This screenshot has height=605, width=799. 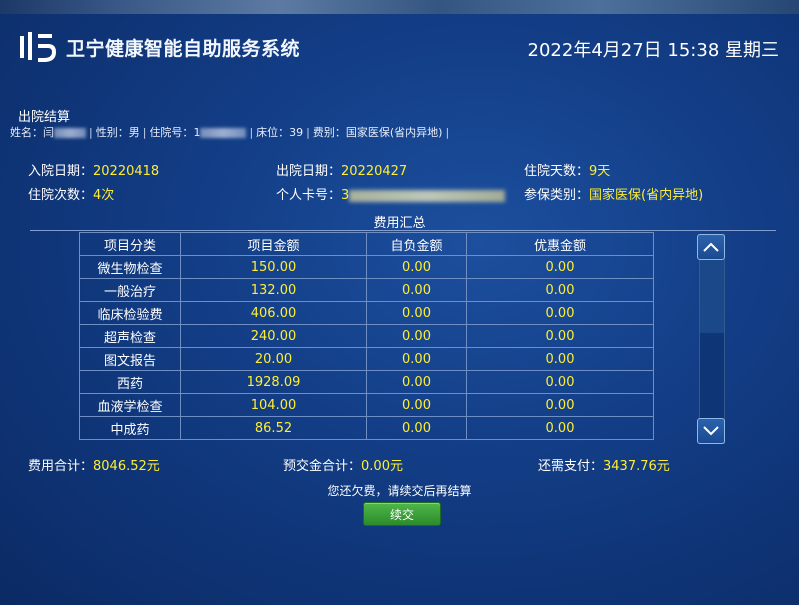 I want to click on deposit-total-value: 0.00元, so click(x=382, y=466).